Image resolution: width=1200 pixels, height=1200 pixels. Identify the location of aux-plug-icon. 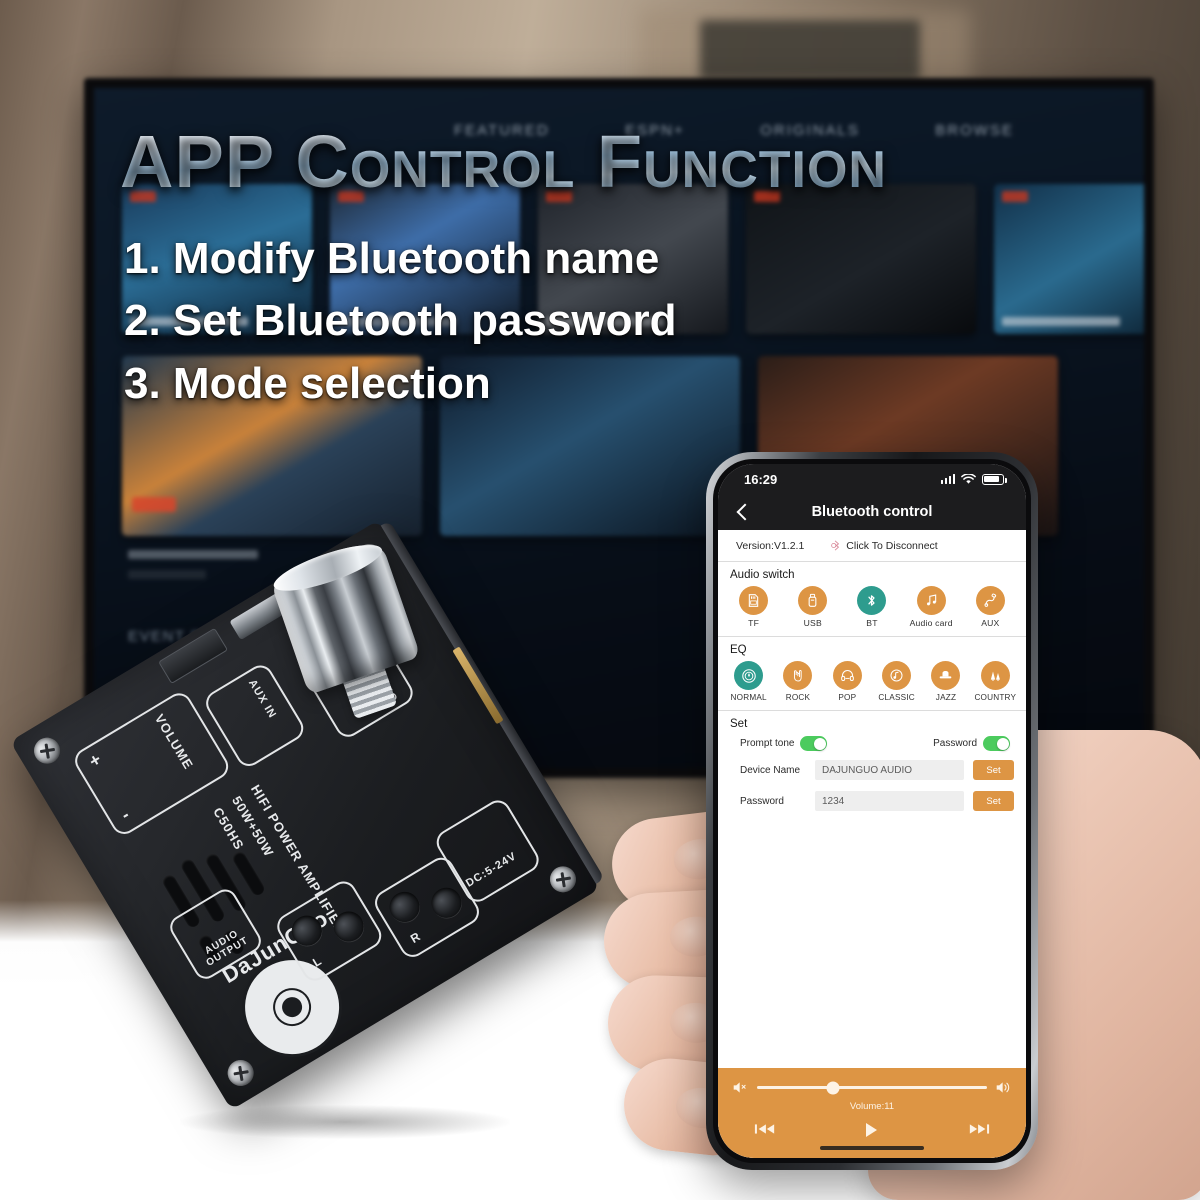
(990, 600).